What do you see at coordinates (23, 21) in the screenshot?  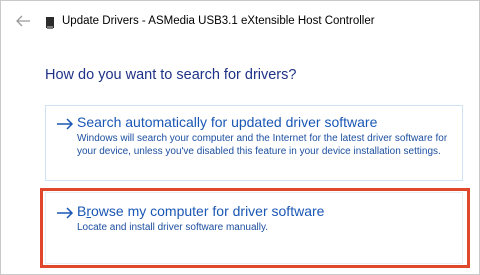 I see `back-arrow-icon` at bounding box center [23, 21].